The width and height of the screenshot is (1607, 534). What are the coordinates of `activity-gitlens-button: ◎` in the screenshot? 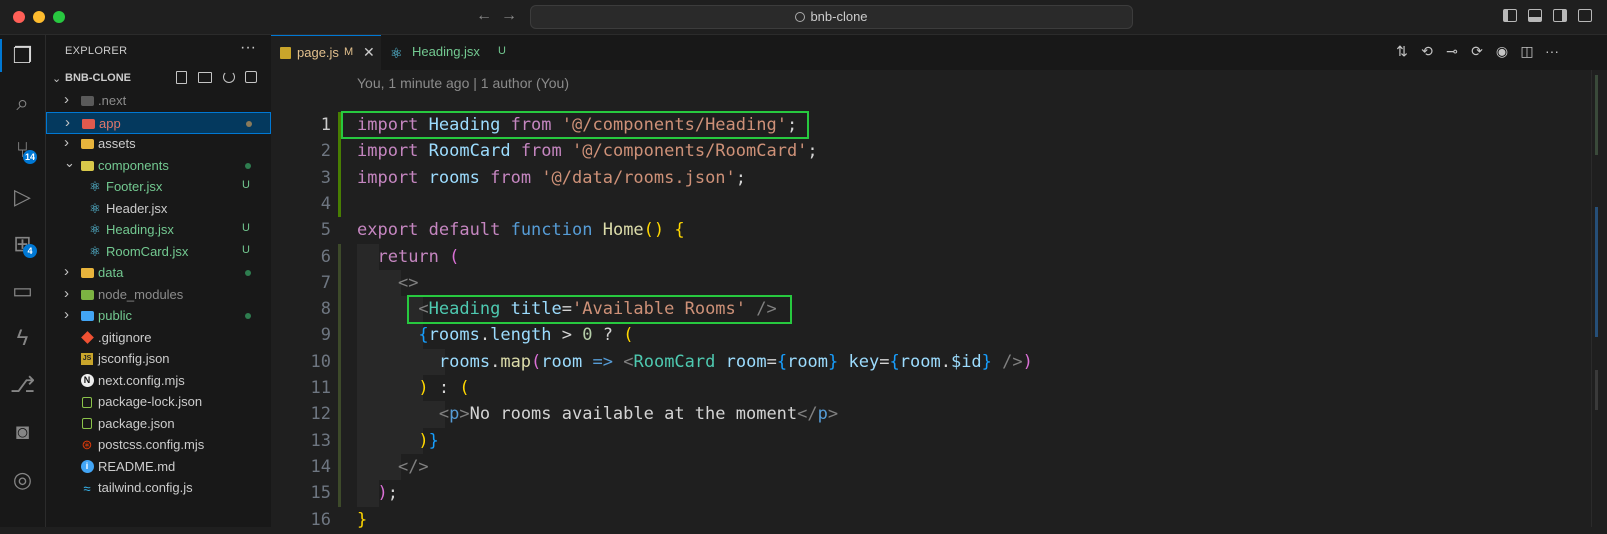 It's located at (22, 479).